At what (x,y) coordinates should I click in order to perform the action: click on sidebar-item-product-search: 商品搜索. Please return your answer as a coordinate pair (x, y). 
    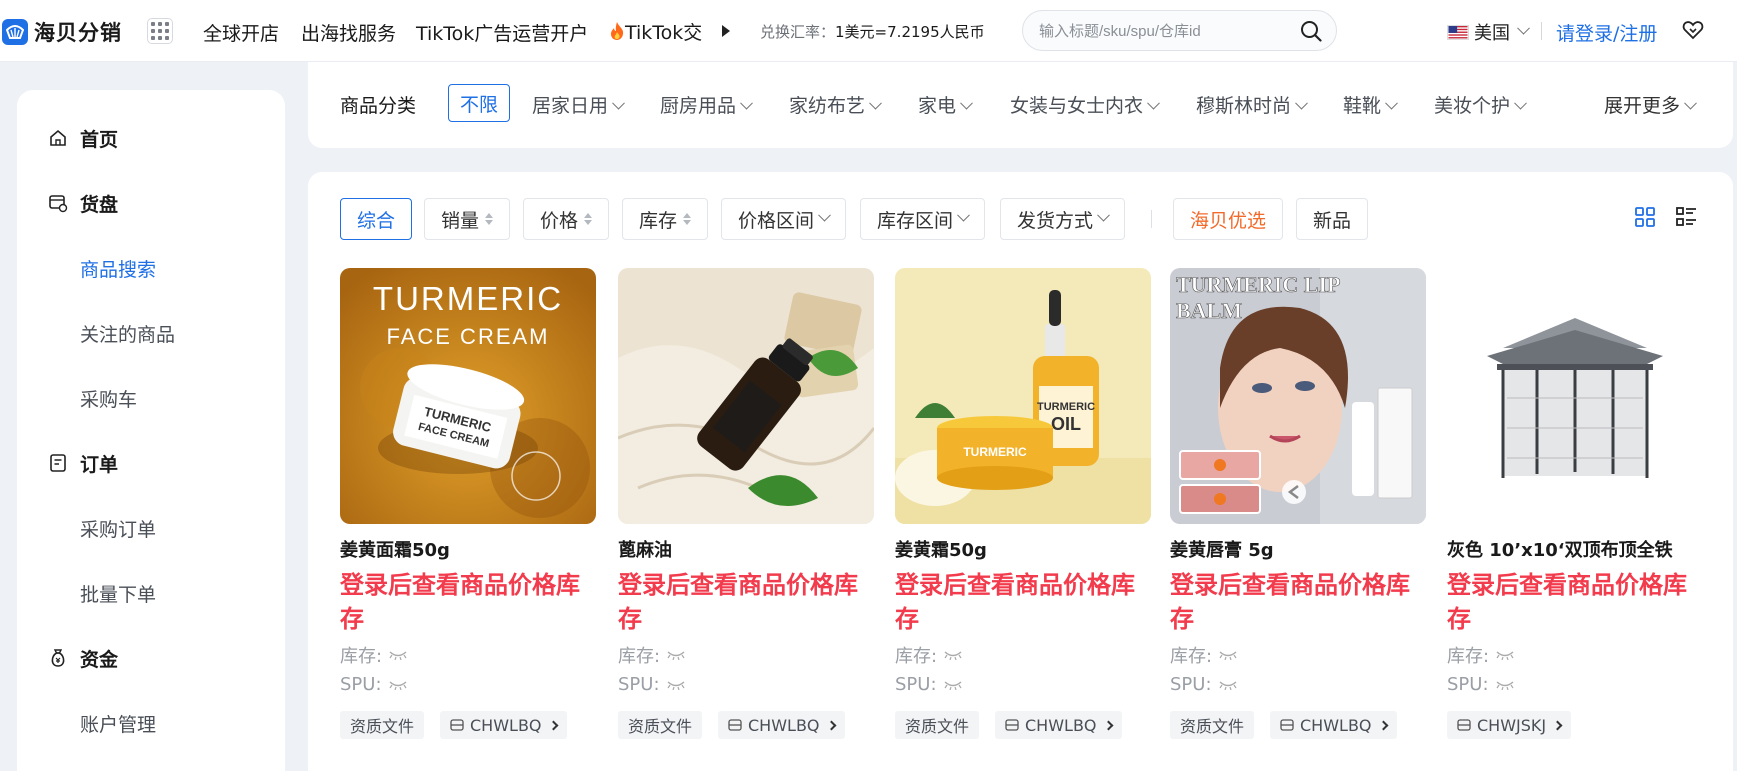
    Looking at the image, I should click on (151, 268).